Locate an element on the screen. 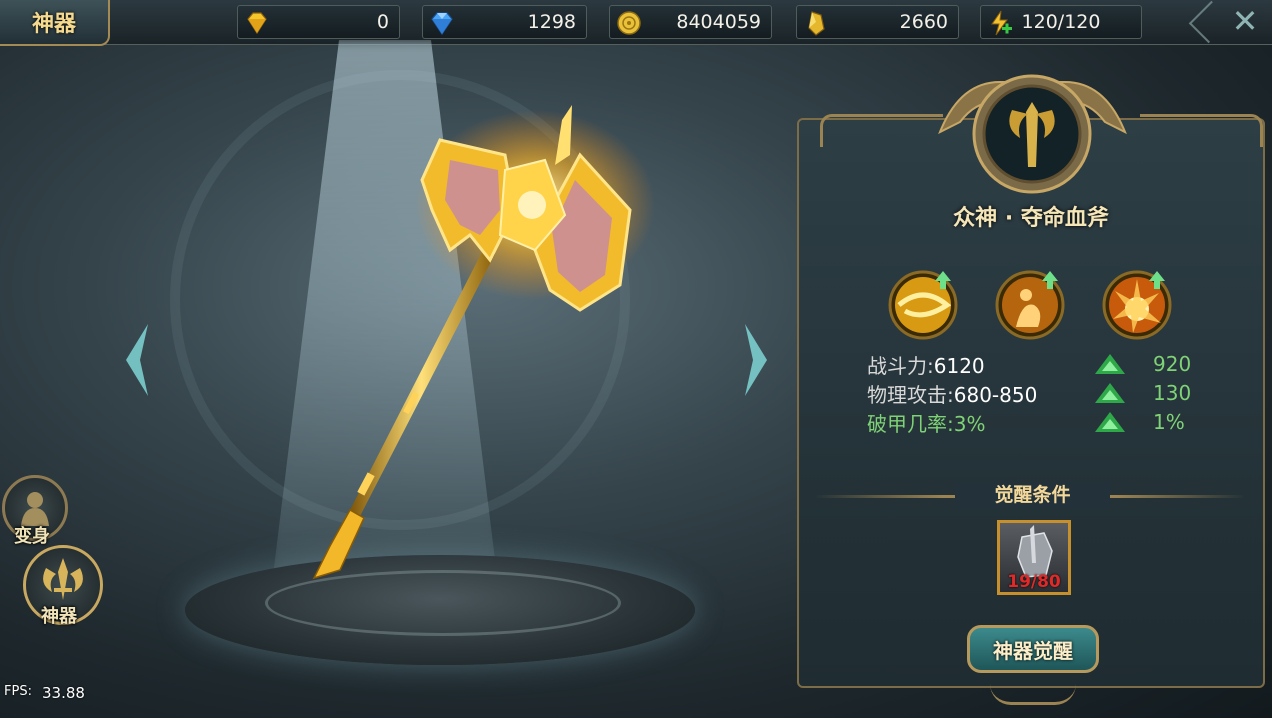  combat-power-label: 战斗力: is located at coordinates (900, 366).